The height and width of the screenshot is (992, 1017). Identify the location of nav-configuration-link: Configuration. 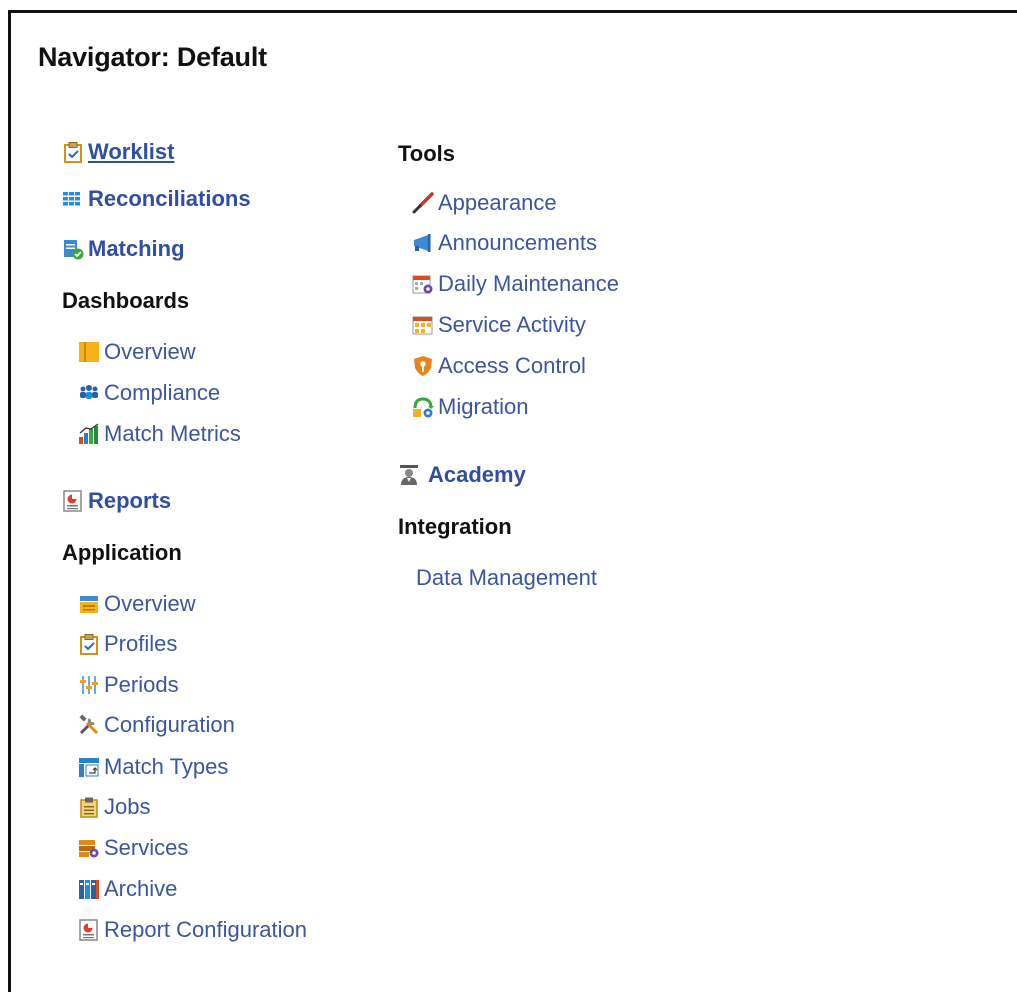
(156, 725).